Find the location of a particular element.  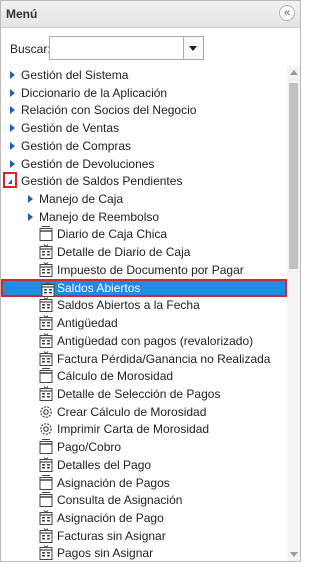

tree-folder: Gestión del Sistema is located at coordinates (144, 75).